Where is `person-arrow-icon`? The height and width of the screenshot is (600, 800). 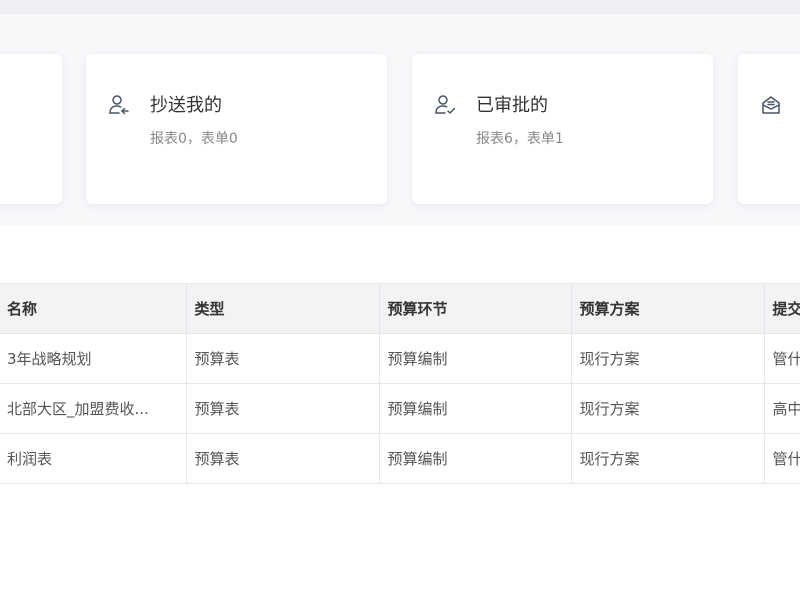
person-arrow-icon is located at coordinates (119, 105).